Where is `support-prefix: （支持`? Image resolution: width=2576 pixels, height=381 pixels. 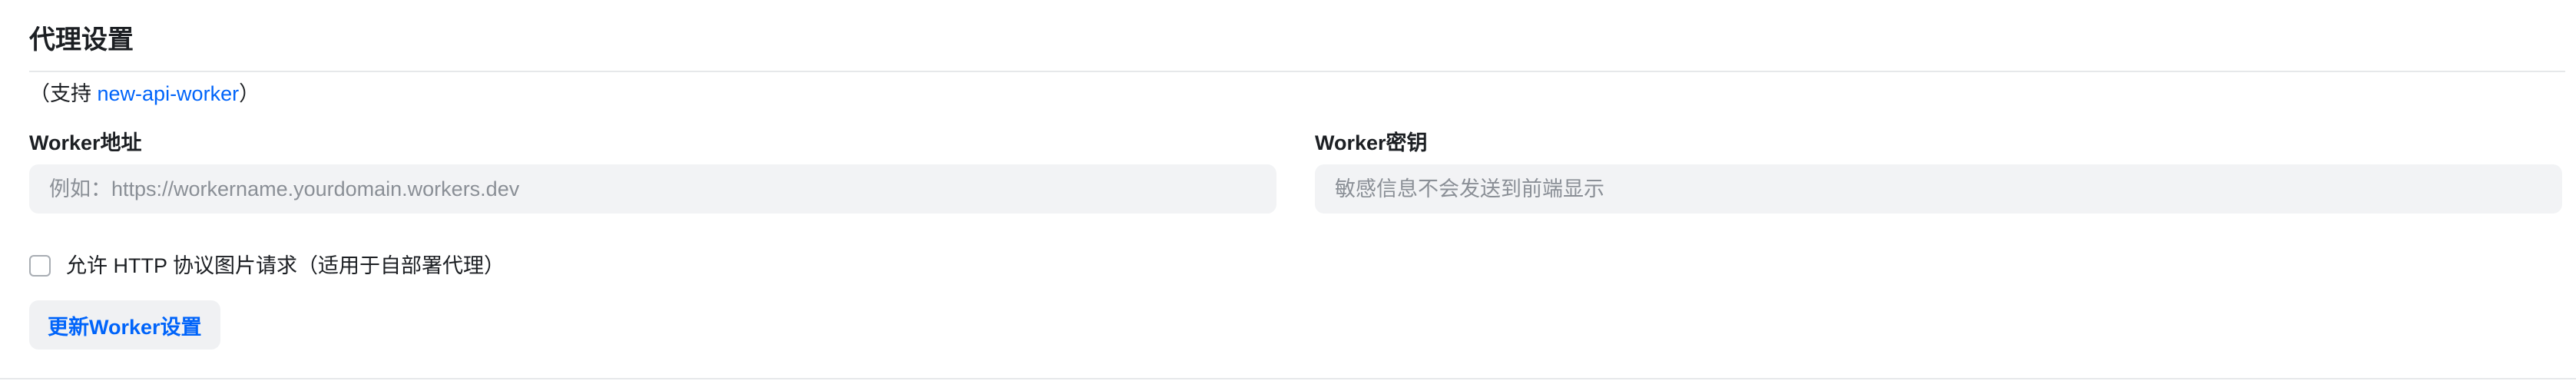
support-prefix: （支持 is located at coordinates (63, 93).